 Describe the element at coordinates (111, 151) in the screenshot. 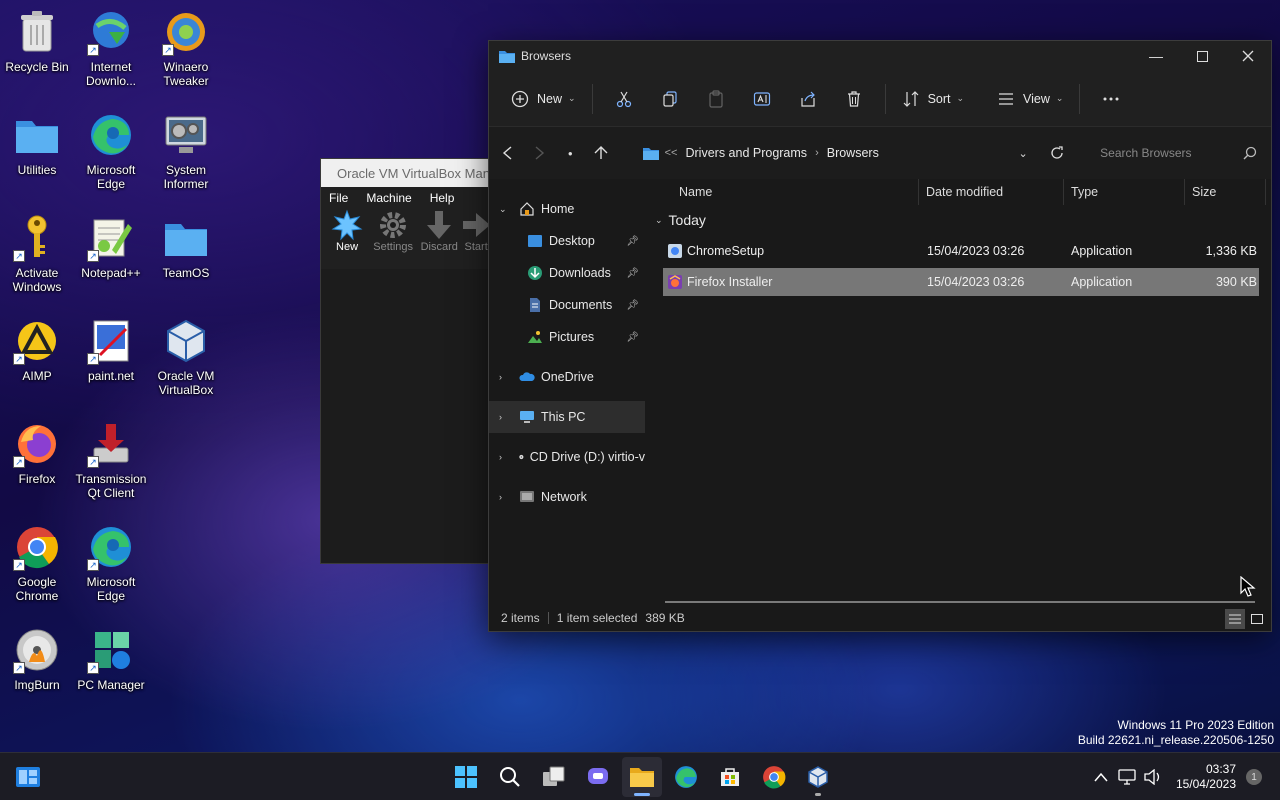

I see `desktop-icon-microsoft-edge: Microsoft Edge` at that location.